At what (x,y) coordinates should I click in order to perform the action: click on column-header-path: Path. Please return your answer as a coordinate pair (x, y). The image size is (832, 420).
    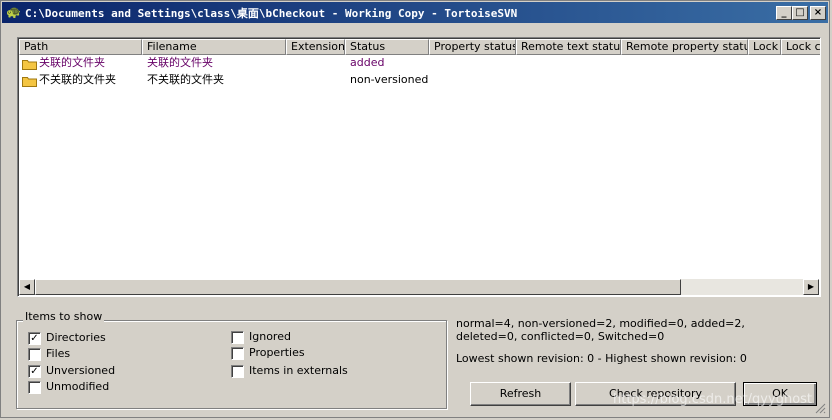
    Looking at the image, I should click on (80, 47).